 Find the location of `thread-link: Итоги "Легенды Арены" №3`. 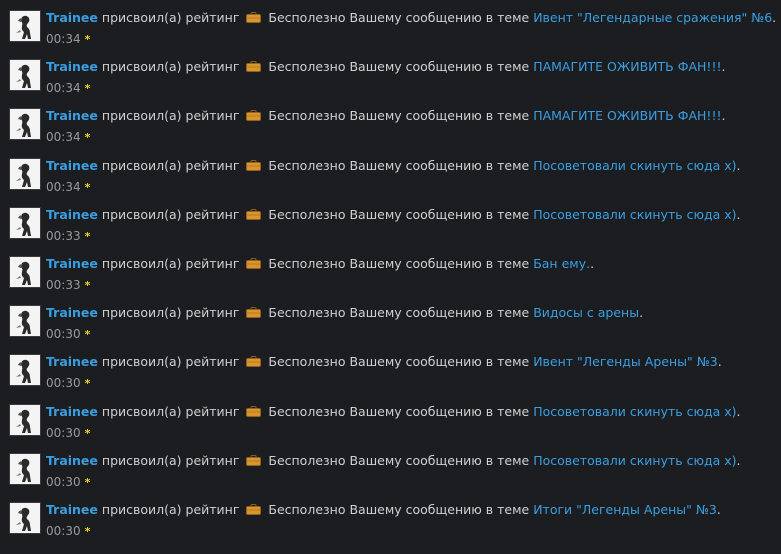

thread-link: Итоги "Легенды Арены" №3 is located at coordinates (625, 509).